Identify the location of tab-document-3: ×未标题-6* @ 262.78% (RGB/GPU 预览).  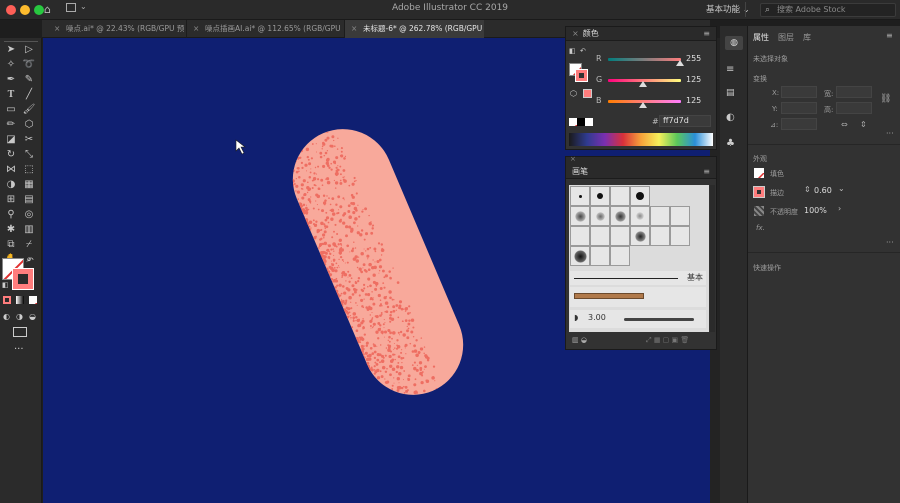
(414, 35).